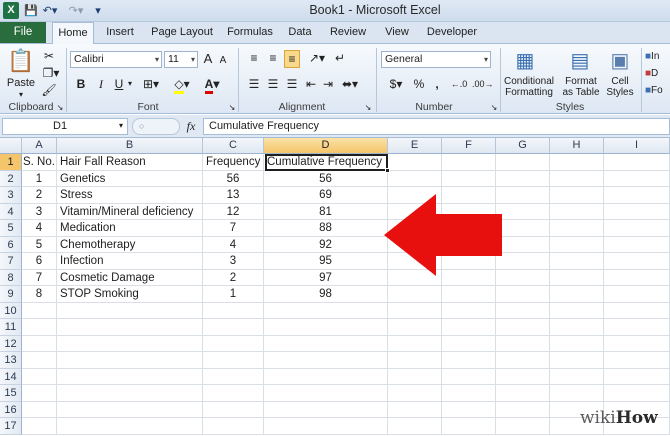 This screenshot has height=436, width=670. Describe the element at coordinates (11, 244) in the screenshot. I see `row-header-6: 6` at that location.